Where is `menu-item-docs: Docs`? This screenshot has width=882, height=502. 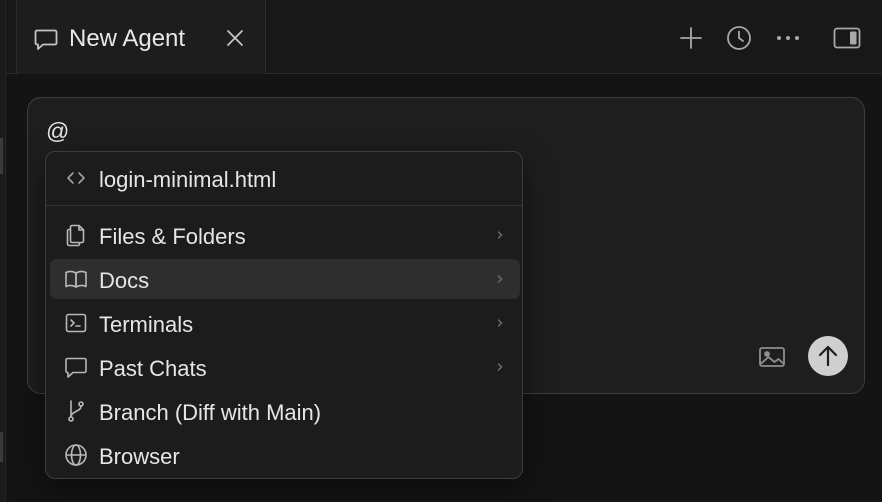 menu-item-docs: Docs is located at coordinates (285, 279).